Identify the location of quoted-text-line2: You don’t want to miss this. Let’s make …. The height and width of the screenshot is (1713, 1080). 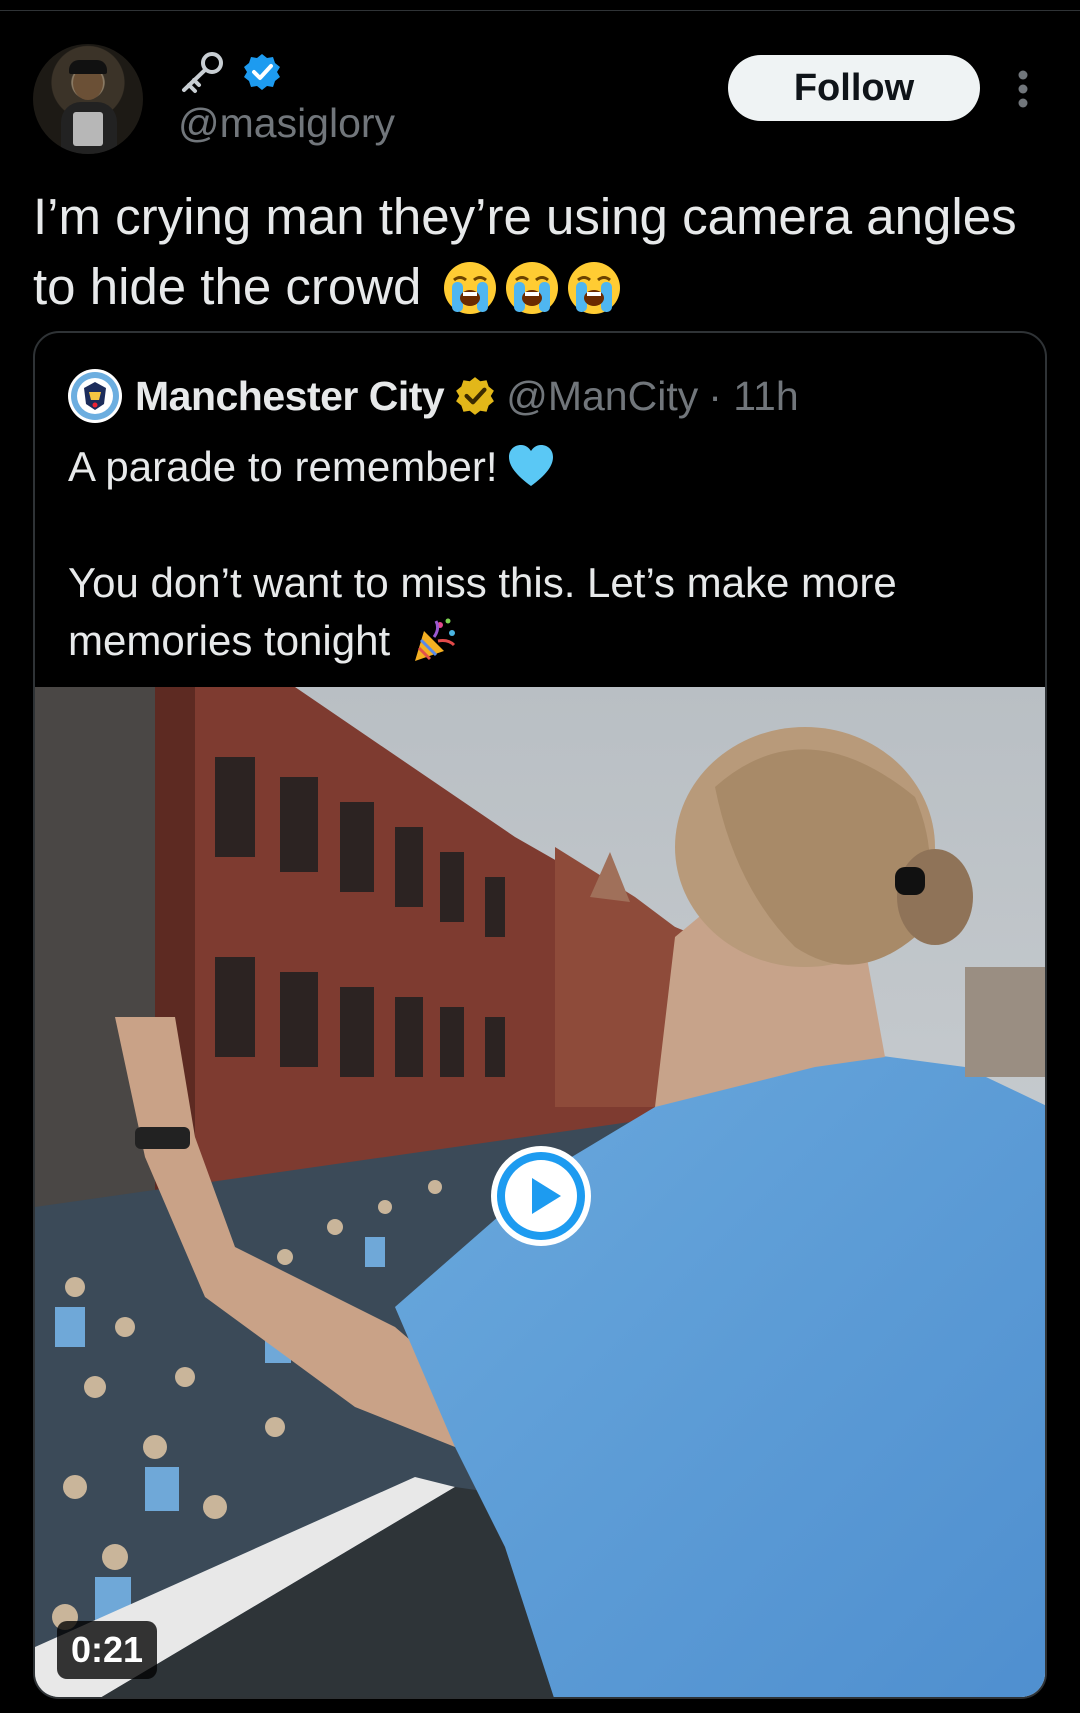
(482, 611).